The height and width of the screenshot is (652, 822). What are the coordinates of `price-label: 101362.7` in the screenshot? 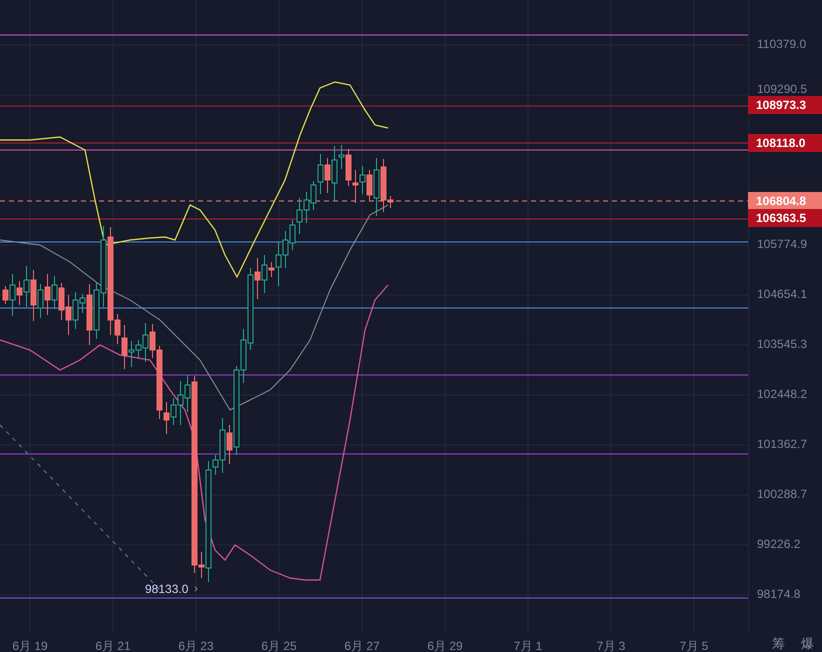 It's located at (782, 444).